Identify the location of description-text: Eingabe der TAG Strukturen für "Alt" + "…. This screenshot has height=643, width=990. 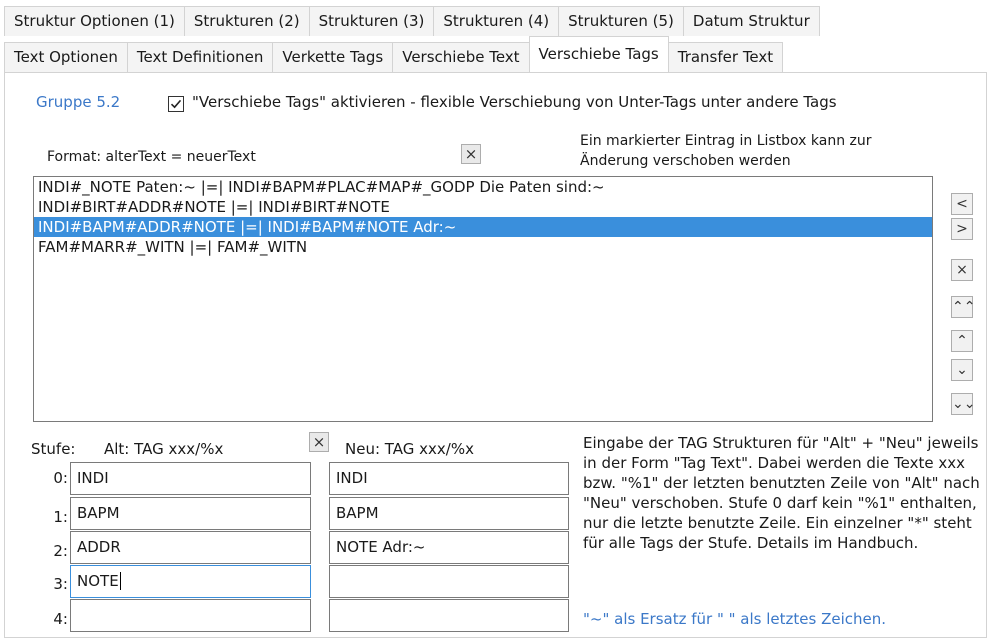
(781, 493).